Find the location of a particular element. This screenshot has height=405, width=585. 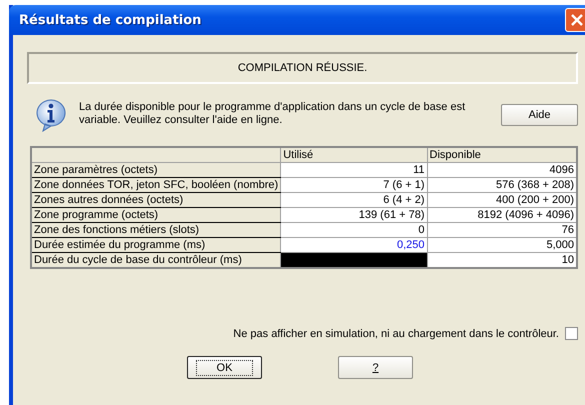

table-cell: 0,250 is located at coordinates (354, 245).